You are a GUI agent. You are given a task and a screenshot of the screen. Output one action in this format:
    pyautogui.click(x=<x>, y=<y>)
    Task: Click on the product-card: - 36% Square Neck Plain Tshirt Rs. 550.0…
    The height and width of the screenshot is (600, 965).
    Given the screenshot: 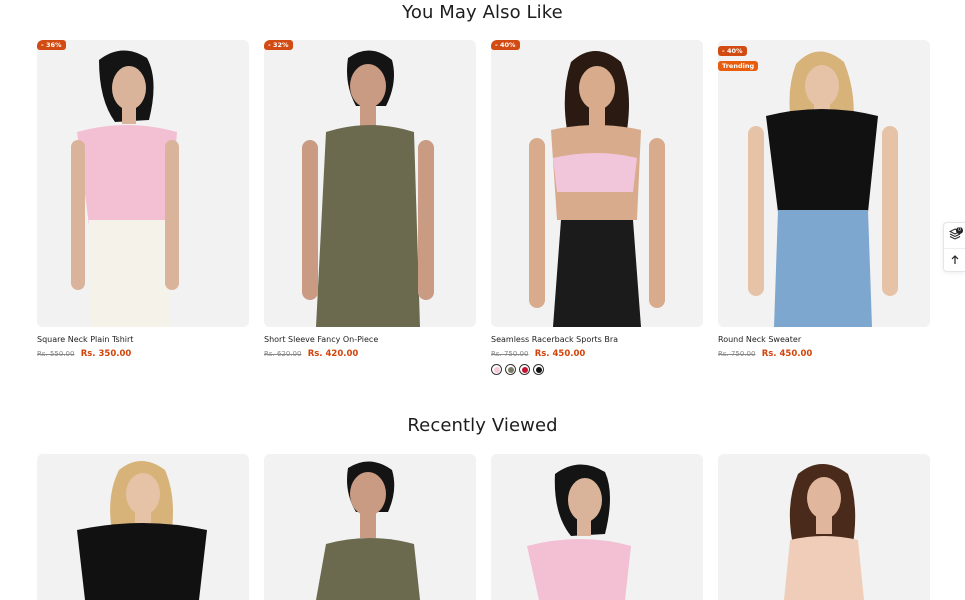 What is the action you would take?
    pyautogui.click(x=143, y=207)
    